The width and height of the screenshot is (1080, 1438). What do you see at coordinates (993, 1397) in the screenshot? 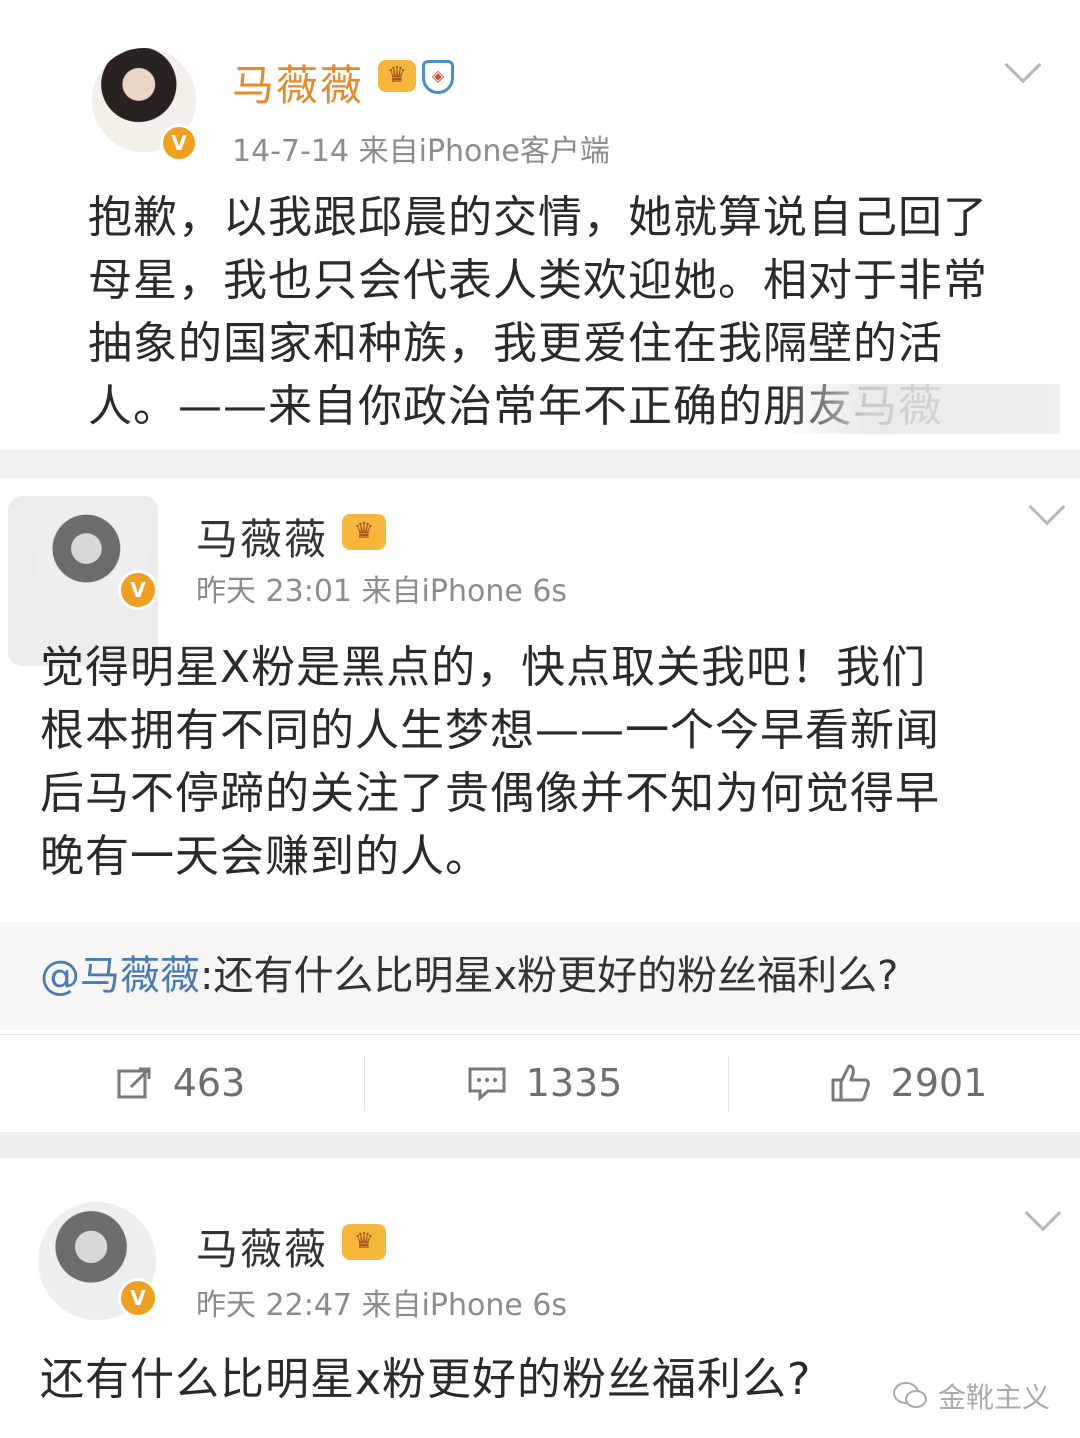
I see `watermark-text: 金靴主义` at bounding box center [993, 1397].